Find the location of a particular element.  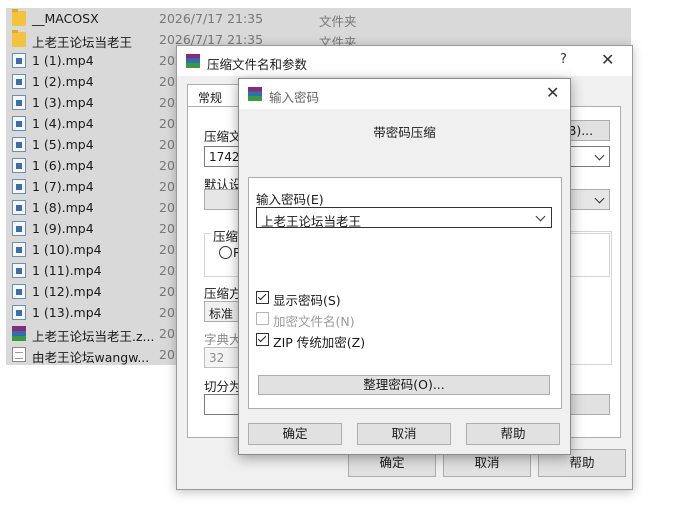

file-name: 1 (8).mp4 is located at coordinates (63, 207).